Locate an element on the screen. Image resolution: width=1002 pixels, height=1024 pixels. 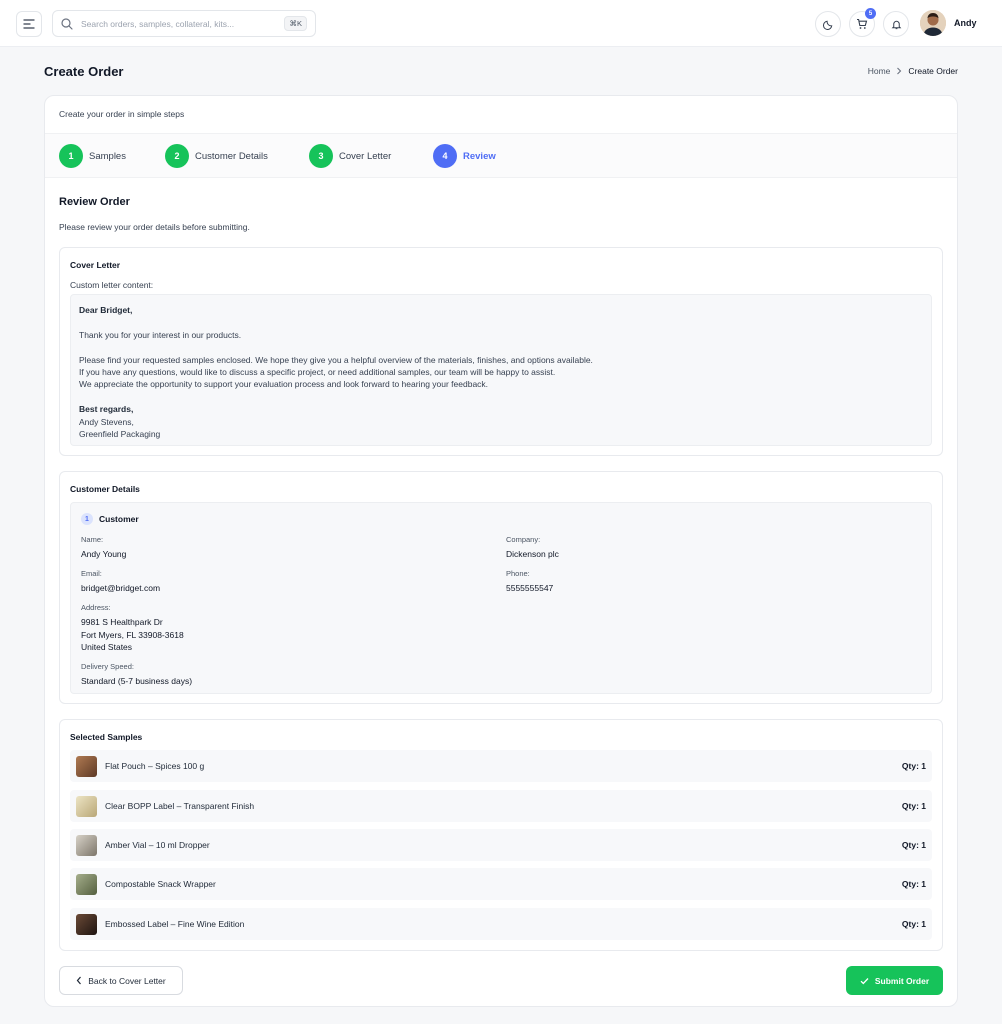
theme-toggle-button is located at coordinates (828, 24).